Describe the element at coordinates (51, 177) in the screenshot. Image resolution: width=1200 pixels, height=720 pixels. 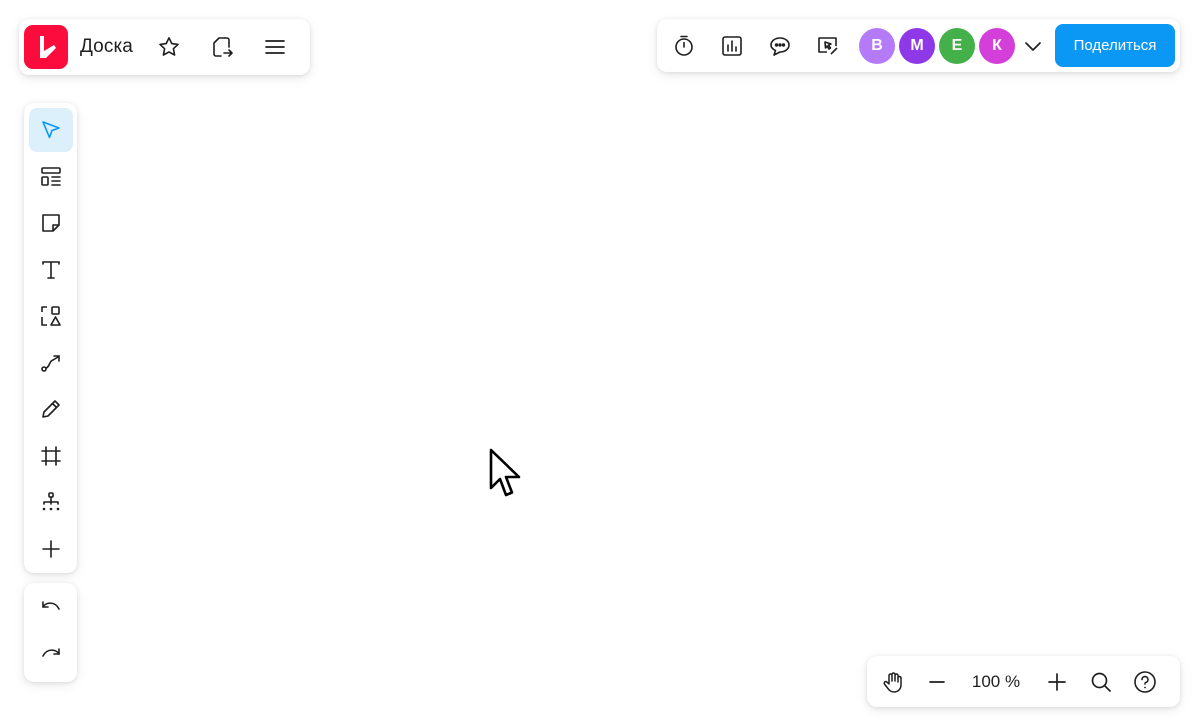
I see `templates-icon` at that location.